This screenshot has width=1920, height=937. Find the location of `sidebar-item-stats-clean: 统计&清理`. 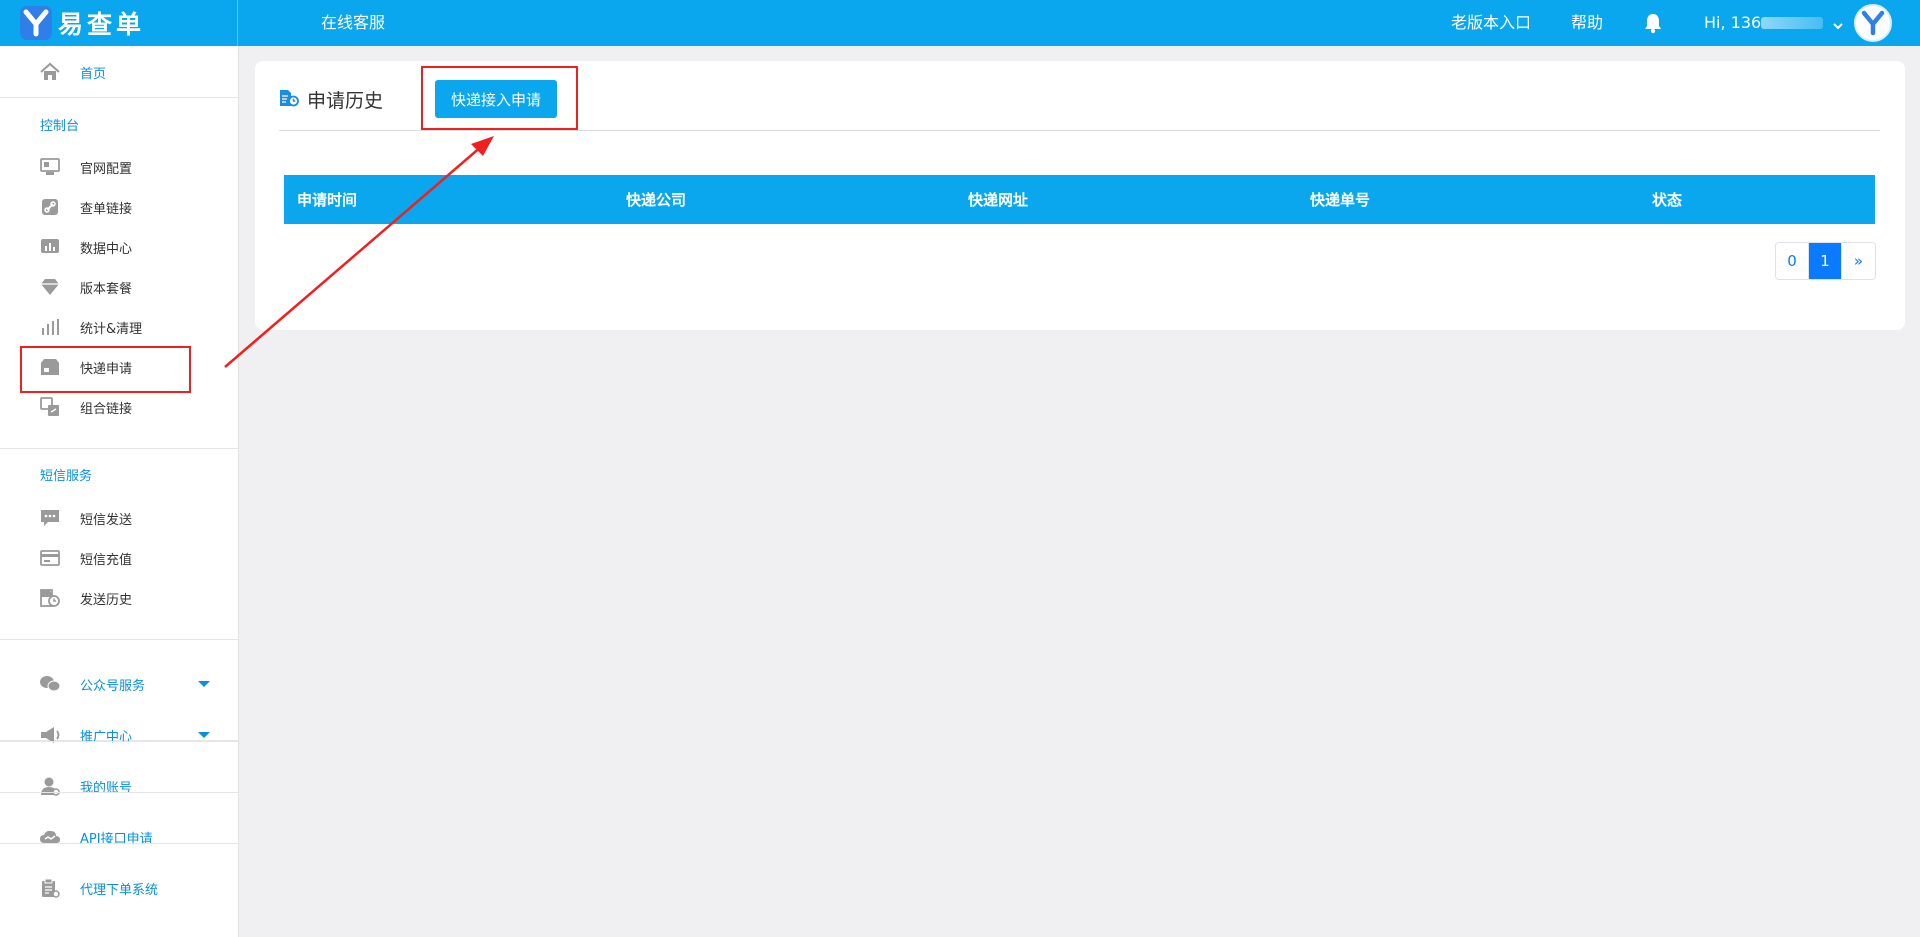

sidebar-item-stats-clean: 统计&清理 is located at coordinates (119, 327).